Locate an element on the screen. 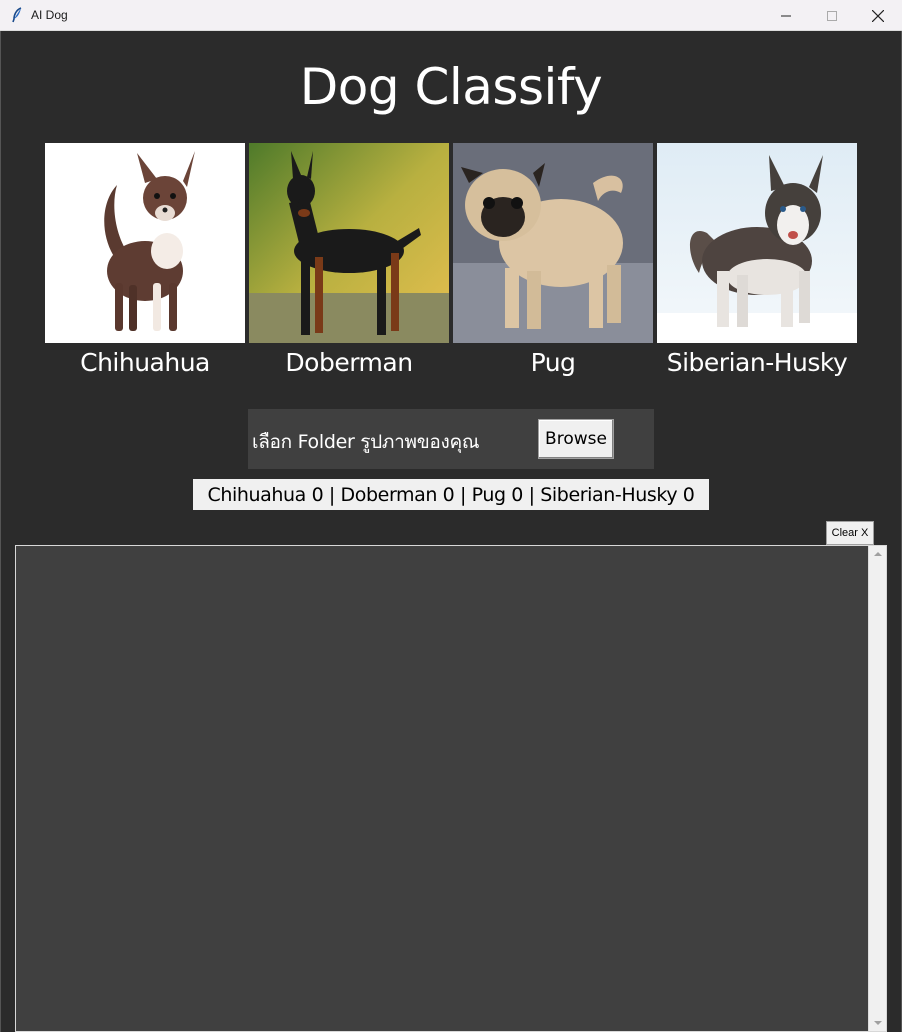 The image size is (902, 1032). breed-label: Siberian-Husky is located at coordinates (757, 362).